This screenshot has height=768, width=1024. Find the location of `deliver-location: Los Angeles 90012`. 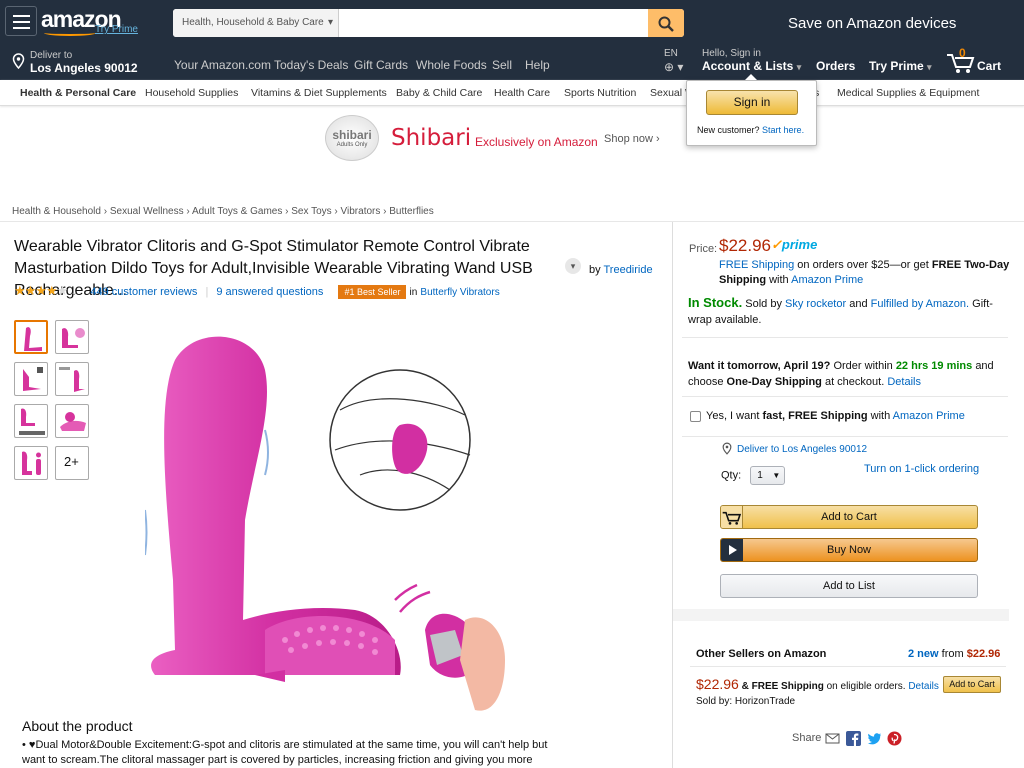

deliver-location: Los Angeles 90012 is located at coordinates (84, 68).